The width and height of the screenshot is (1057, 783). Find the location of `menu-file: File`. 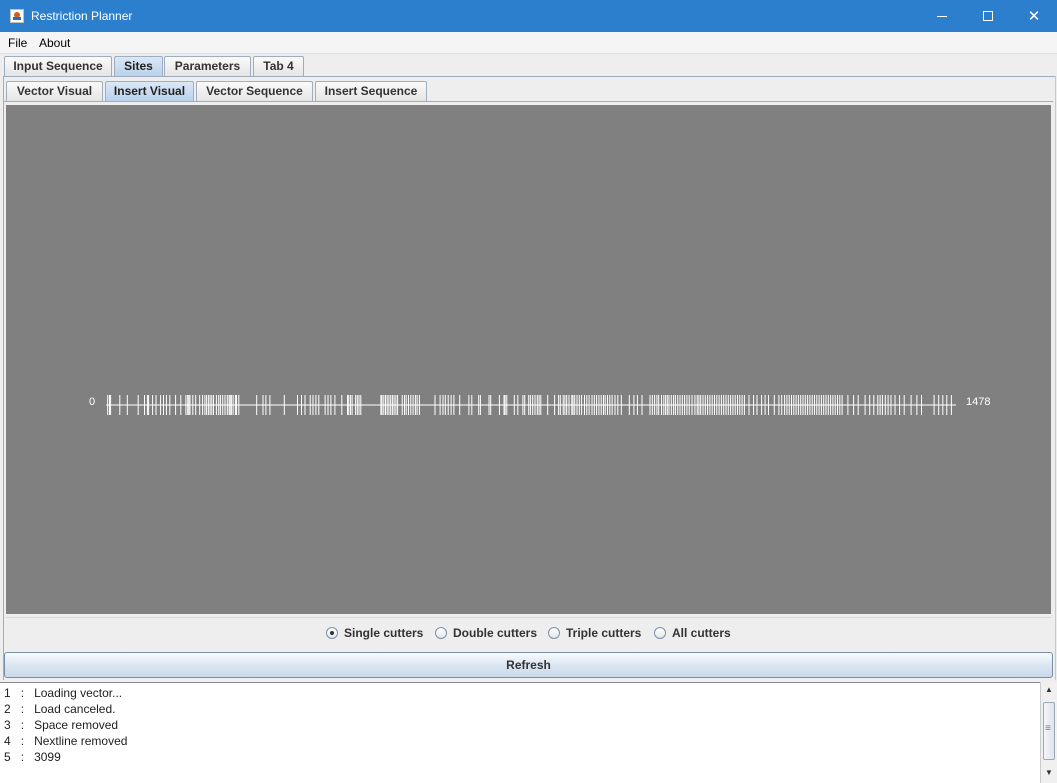

menu-file: File is located at coordinates (17, 43).